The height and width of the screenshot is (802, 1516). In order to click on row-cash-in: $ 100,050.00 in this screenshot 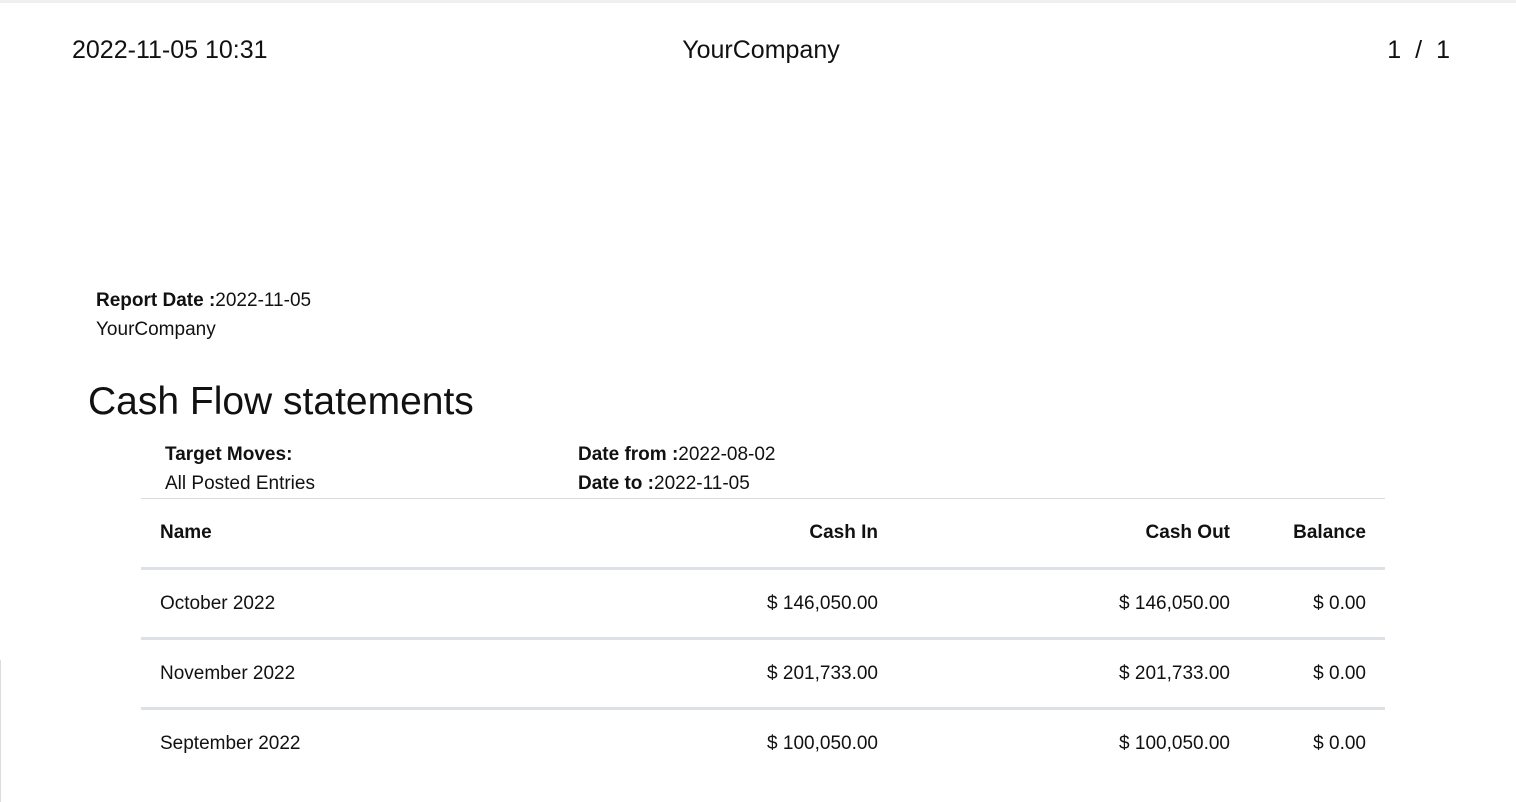, I will do `click(822, 744)`.